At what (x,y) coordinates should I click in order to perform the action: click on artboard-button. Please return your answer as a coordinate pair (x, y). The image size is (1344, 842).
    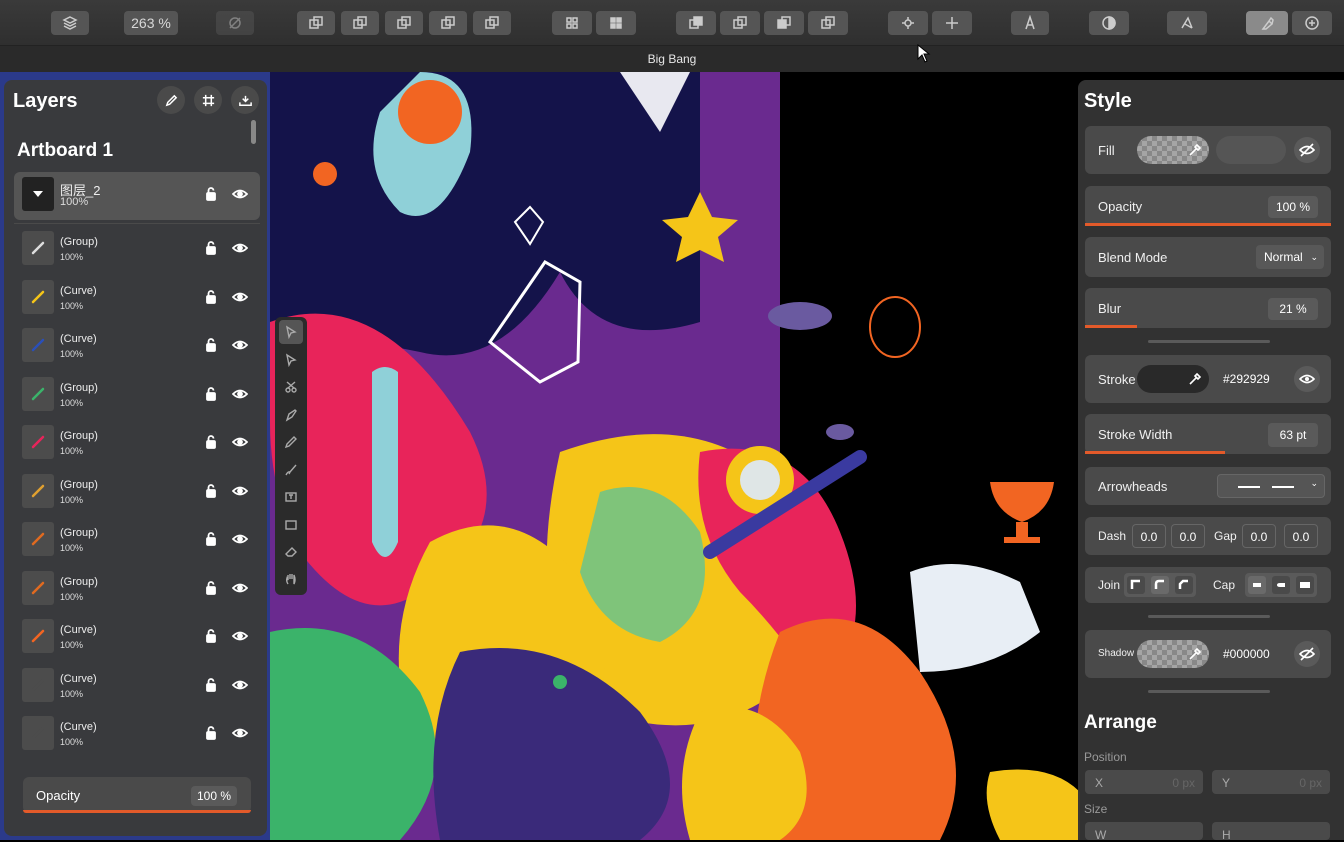
    Looking at the image, I should click on (208, 100).